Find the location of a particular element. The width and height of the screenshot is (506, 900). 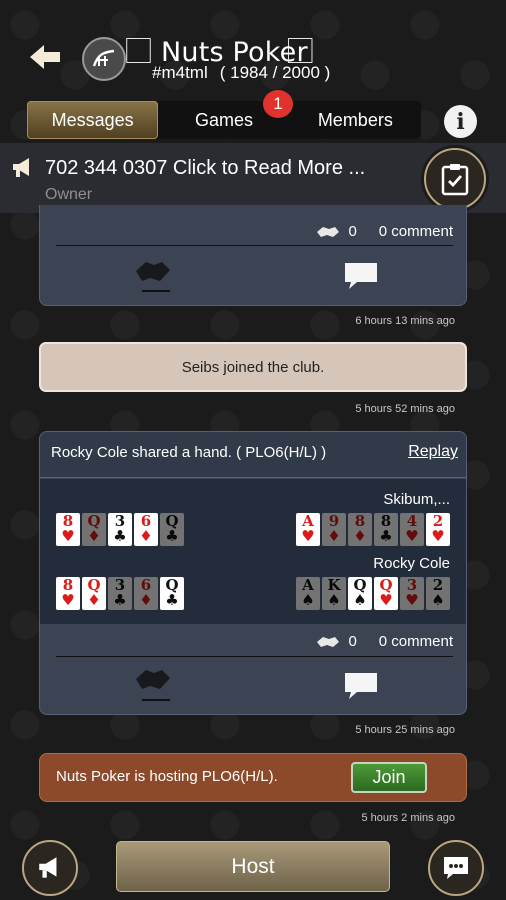

tab-members: Members is located at coordinates (355, 120).